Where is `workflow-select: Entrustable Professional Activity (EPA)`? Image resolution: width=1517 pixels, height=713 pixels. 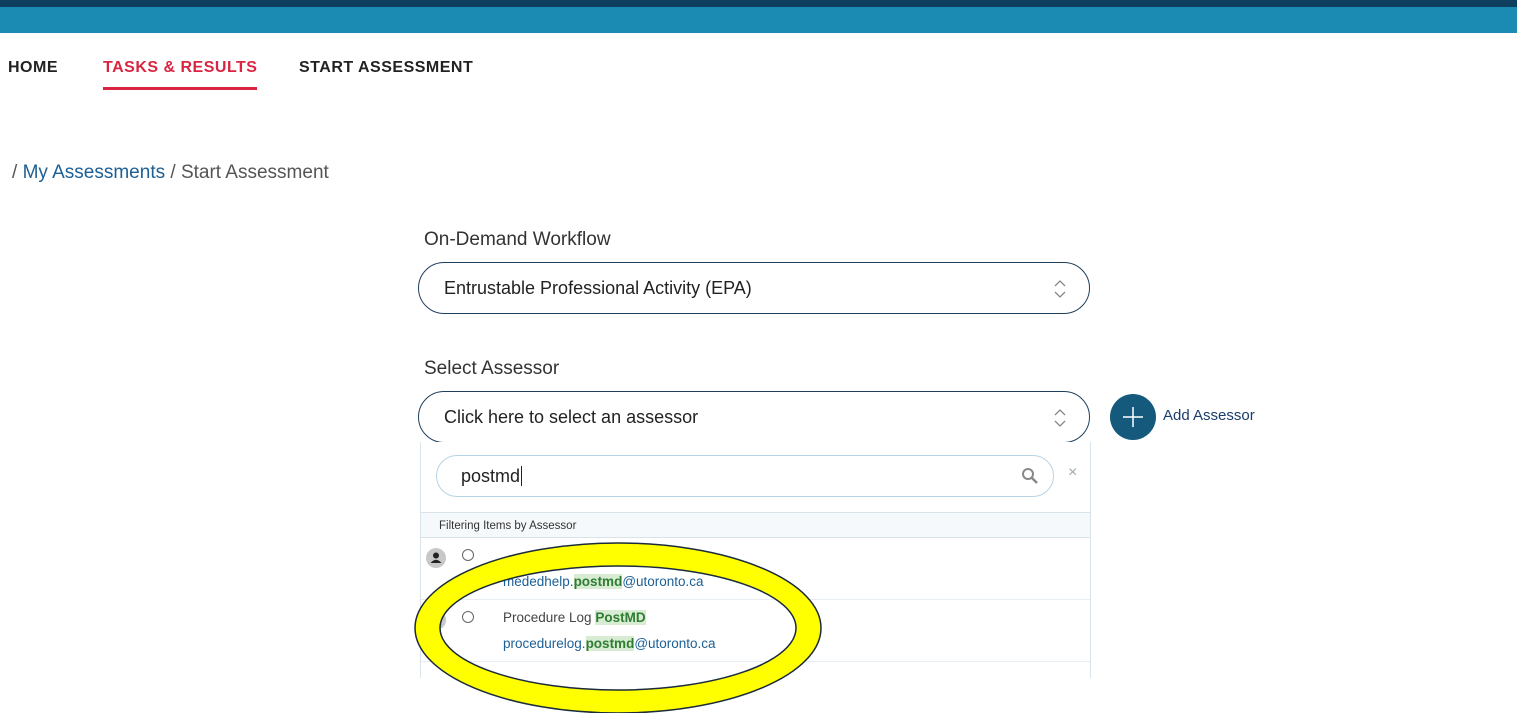 workflow-select: Entrustable Professional Activity (EPA) is located at coordinates (754, 288).